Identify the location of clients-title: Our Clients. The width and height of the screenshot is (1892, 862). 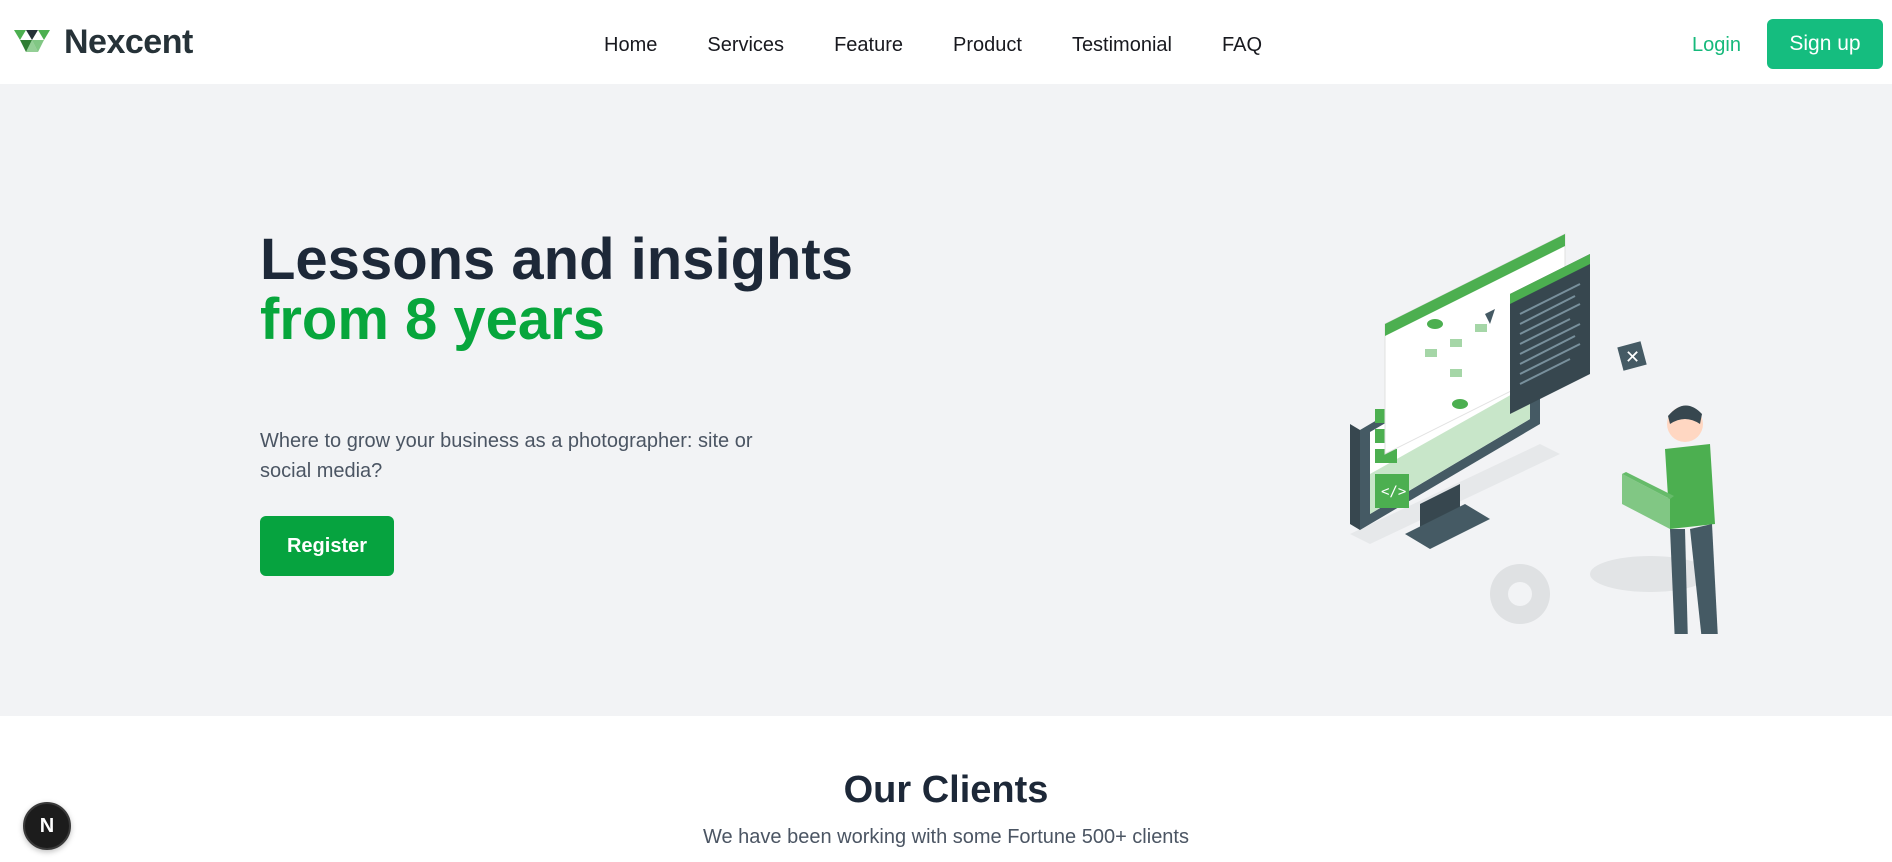
(946, 790).